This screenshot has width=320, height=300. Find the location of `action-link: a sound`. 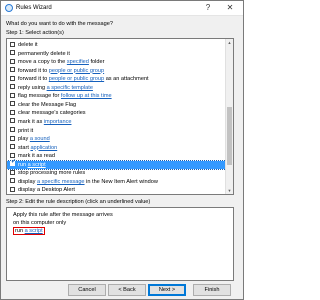

action-link: a sound is located at coordinates (39, 139).